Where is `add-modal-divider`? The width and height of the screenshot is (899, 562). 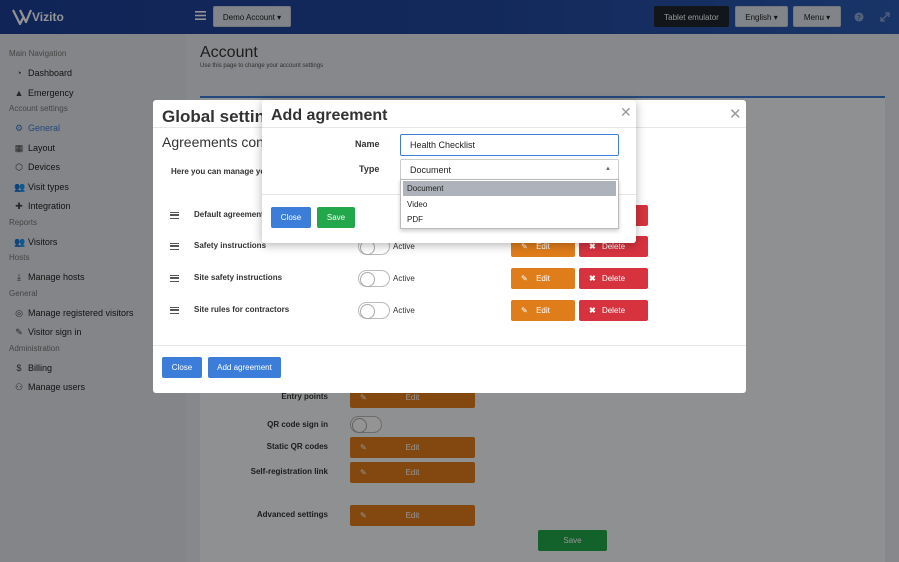 add-modal-divider is located at coordinates (449, 127).